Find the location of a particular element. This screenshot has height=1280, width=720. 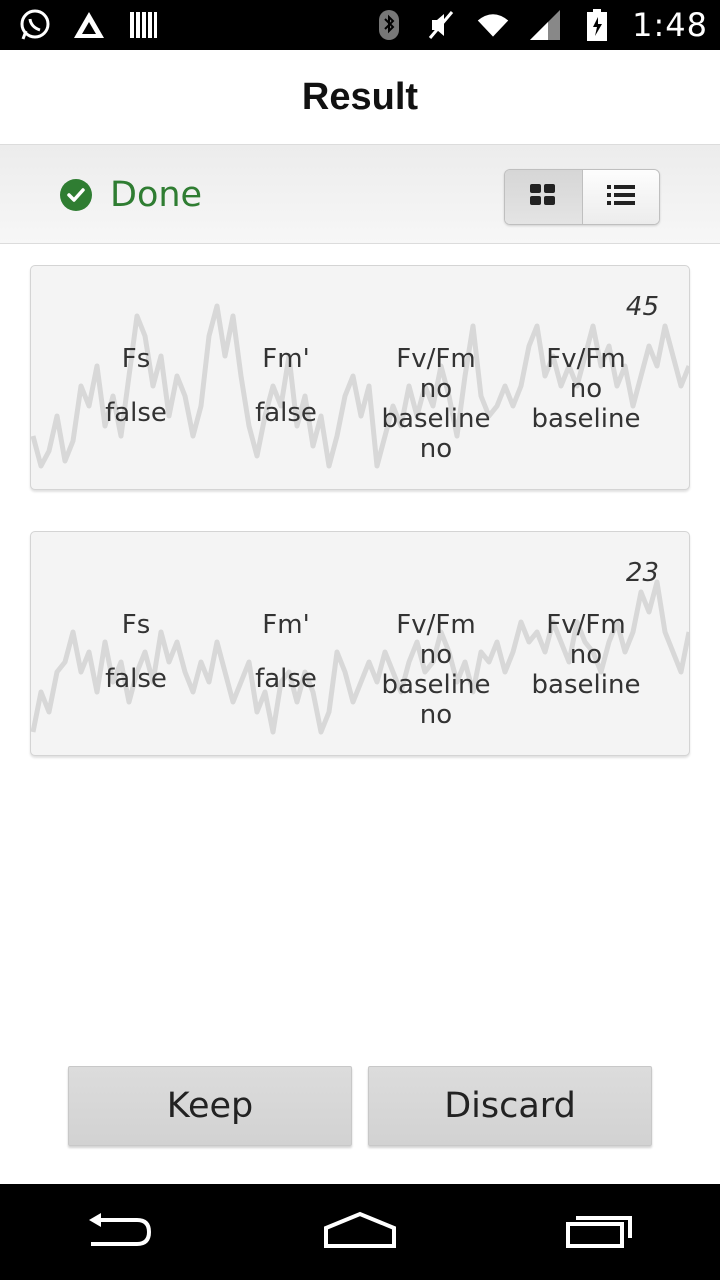

battery-icon is located at coordinates (597, 25).